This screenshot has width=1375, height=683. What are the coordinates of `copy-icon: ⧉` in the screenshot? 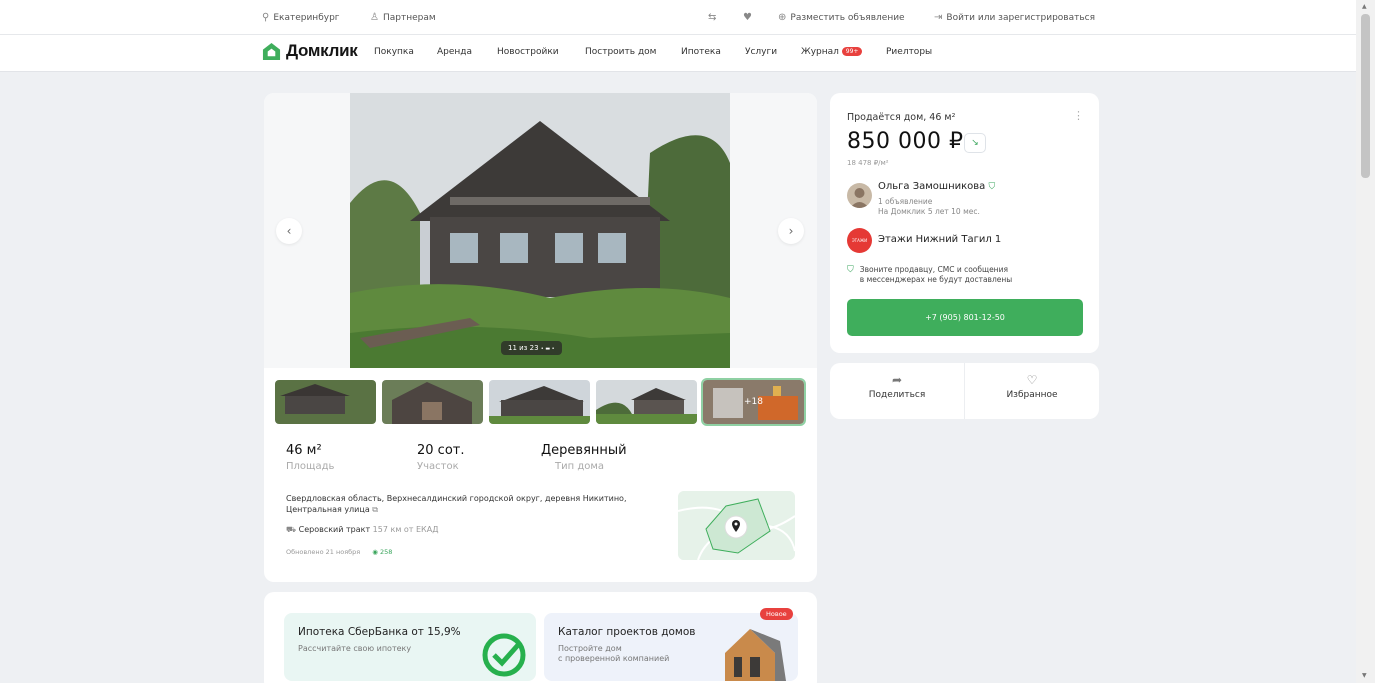 It's located at (375, 509).